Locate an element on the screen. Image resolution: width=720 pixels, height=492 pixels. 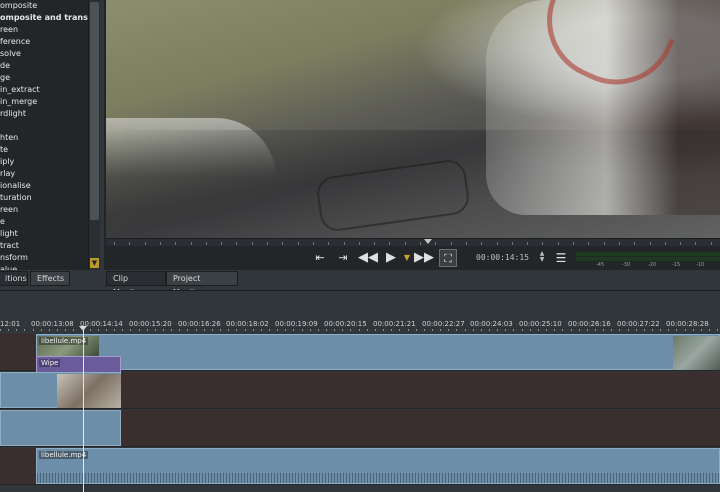
effect-item: rdlight is located at coordinates (44, 114).